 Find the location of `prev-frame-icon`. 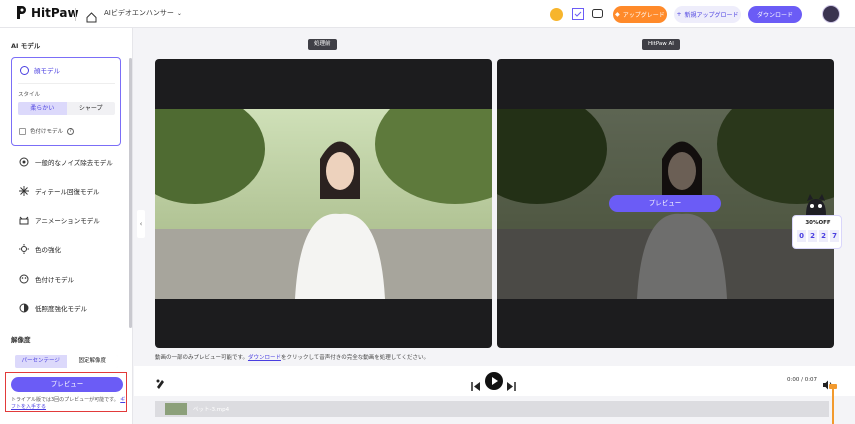

prev-frame-icon is located at coordinates (475, 385).